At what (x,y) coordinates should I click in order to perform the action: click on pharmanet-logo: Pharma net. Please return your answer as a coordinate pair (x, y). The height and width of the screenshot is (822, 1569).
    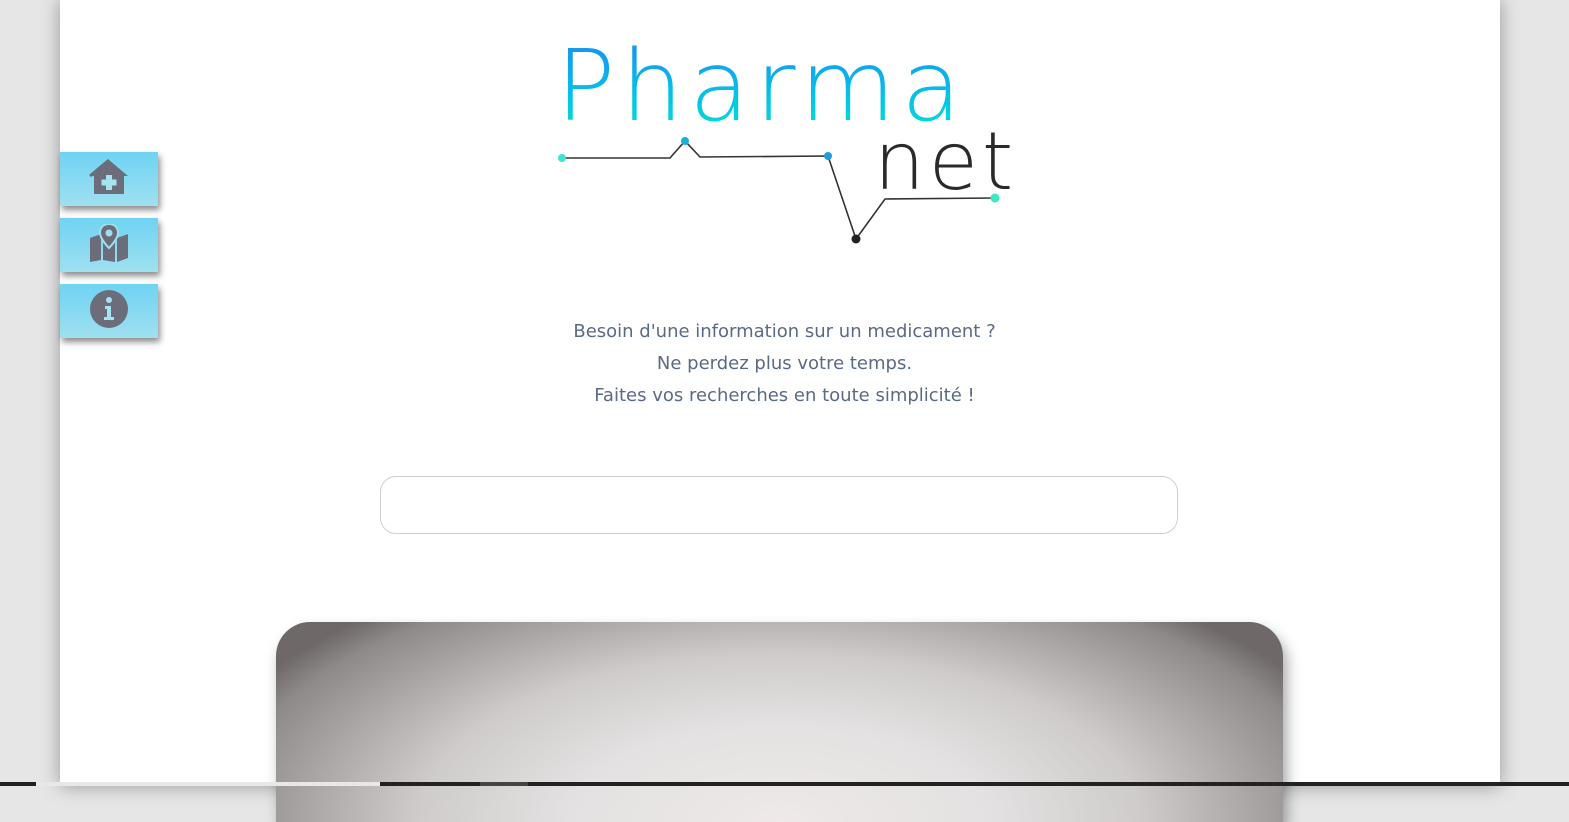
    Looking at the image, I should click on (782, 146).